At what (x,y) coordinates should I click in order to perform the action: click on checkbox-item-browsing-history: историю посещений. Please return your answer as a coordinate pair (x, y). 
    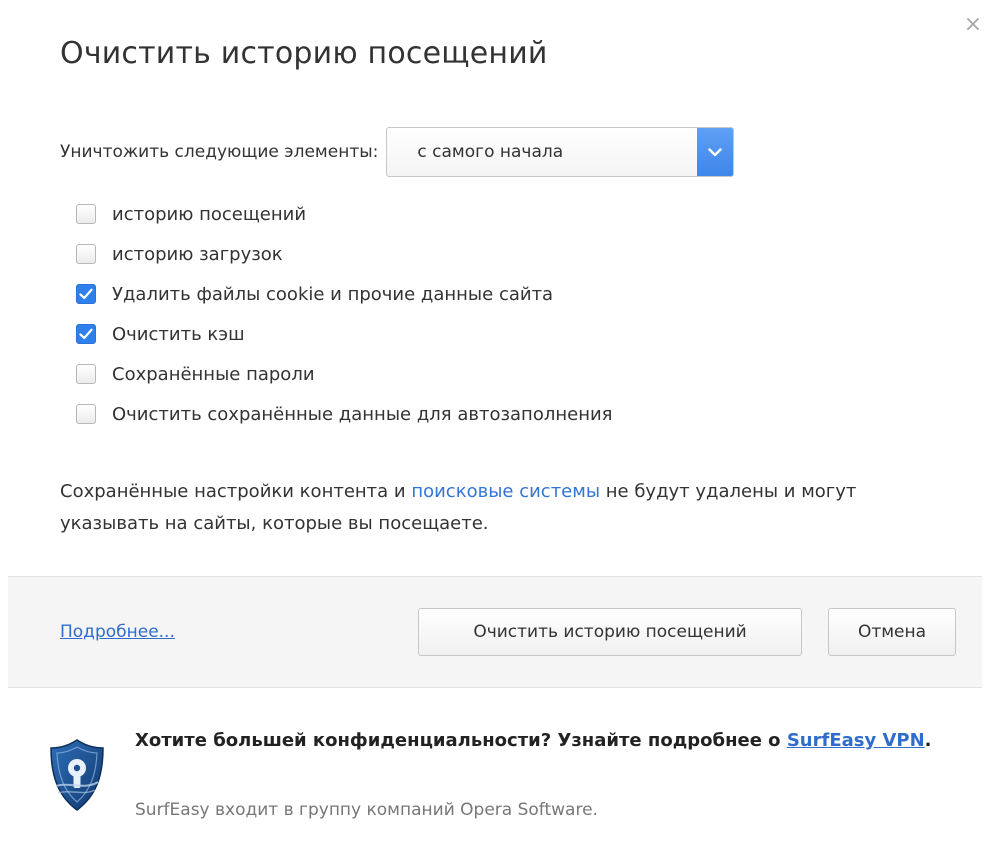
    Looking at the image, I should click on (344, 214).